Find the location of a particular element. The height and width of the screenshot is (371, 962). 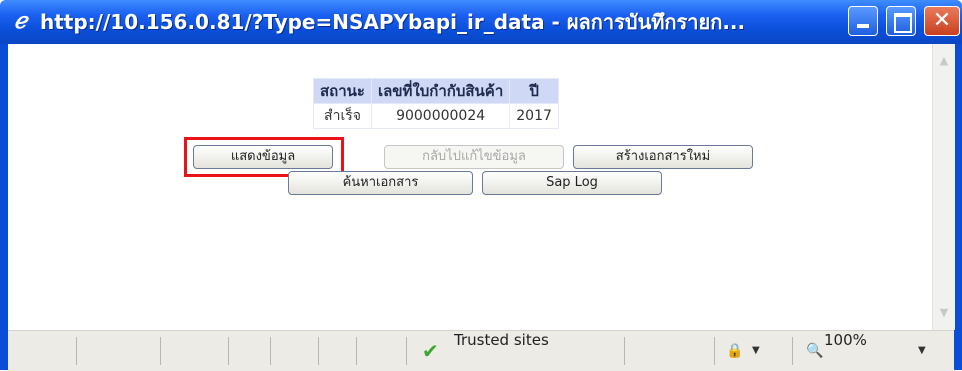

table-row: สำเร็จ 9000000024 2017 is located at coordinates (436, 116).